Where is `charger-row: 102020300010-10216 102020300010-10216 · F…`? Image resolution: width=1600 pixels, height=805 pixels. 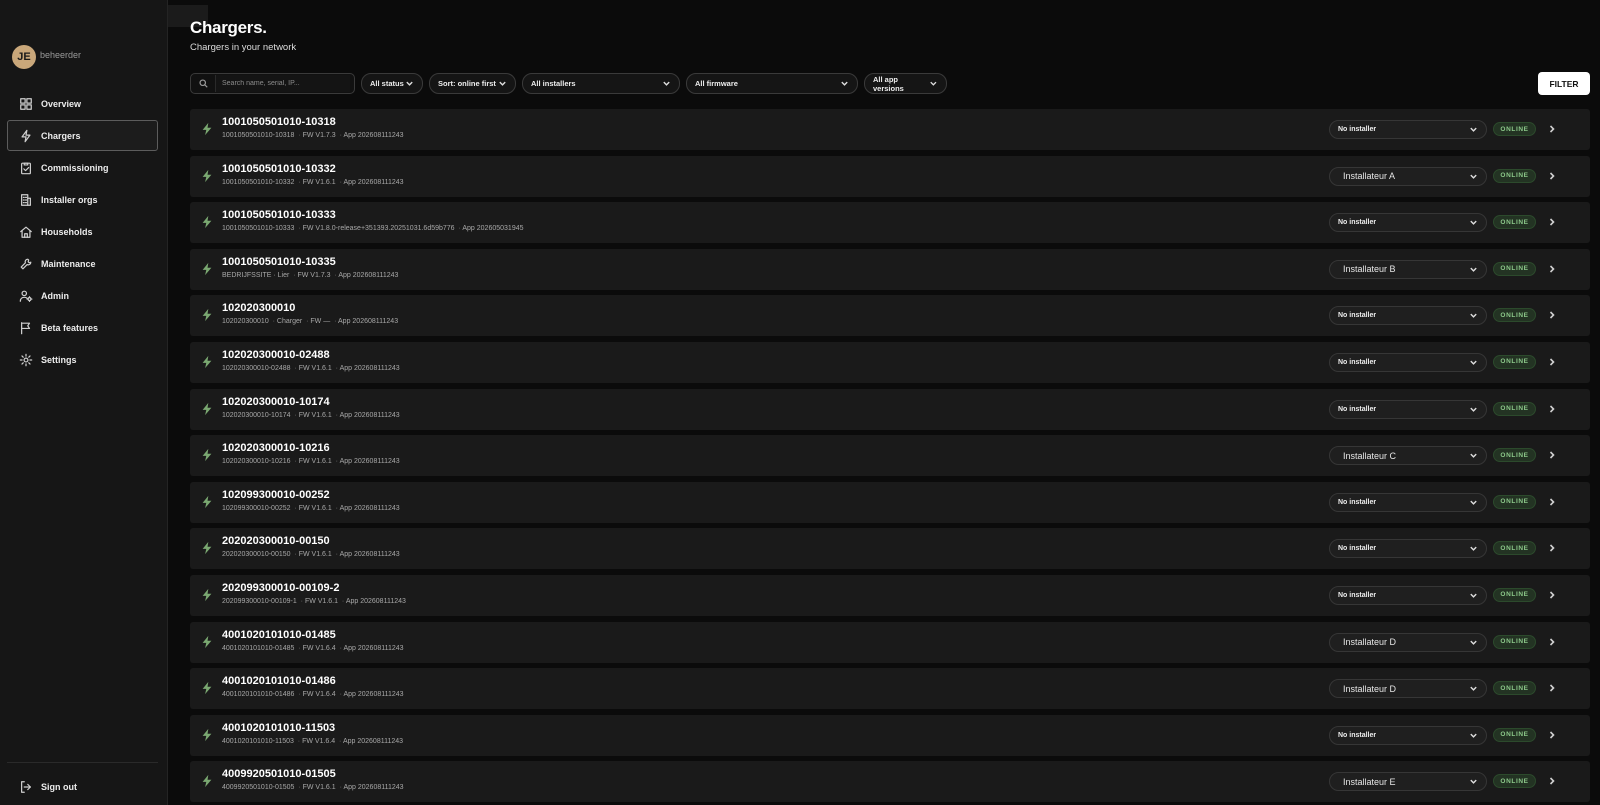 charger-row: 102020300010-10216 102020300010-10216 · F… is located at coordinates (890, 456).